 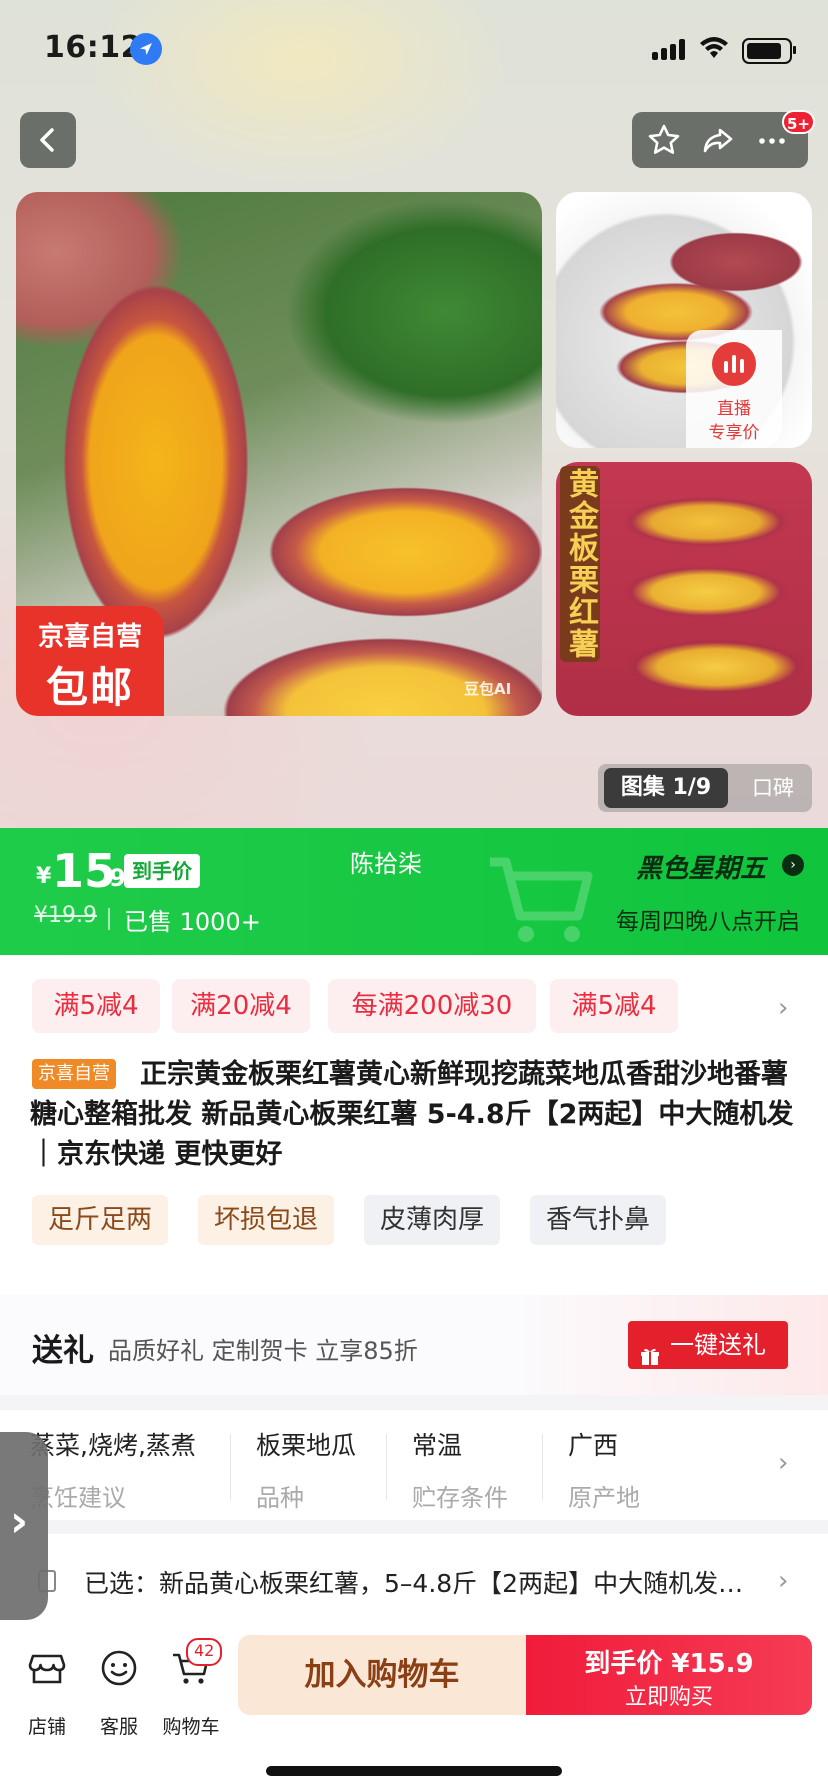 What do you see at coordinates (263, 1351) in the screenshot?
I see `gift-subtitle: 品质好礼 定制贺卡 立享85折` at bounding box center [263, 1351].